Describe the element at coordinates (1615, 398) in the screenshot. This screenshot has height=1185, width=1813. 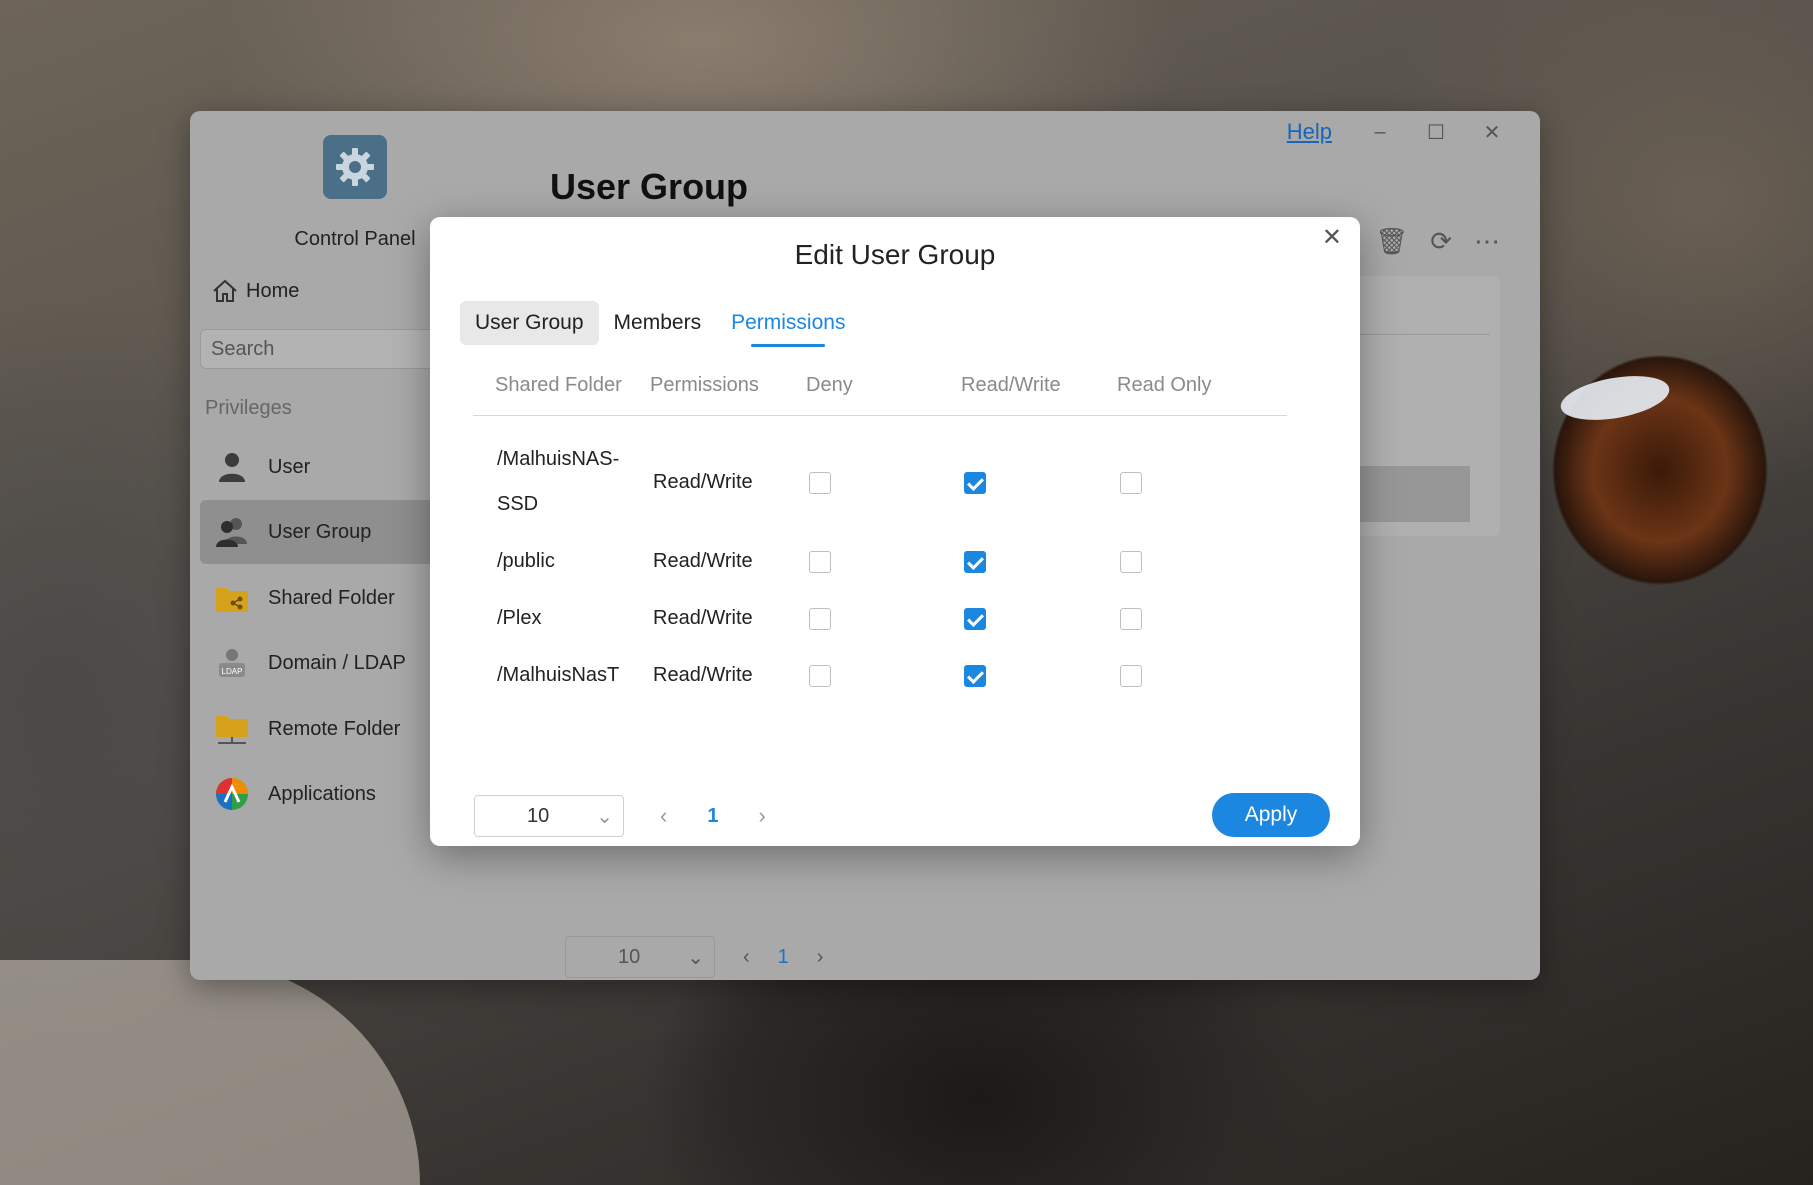
I see `wallpaper-eye-highlight` at that location.